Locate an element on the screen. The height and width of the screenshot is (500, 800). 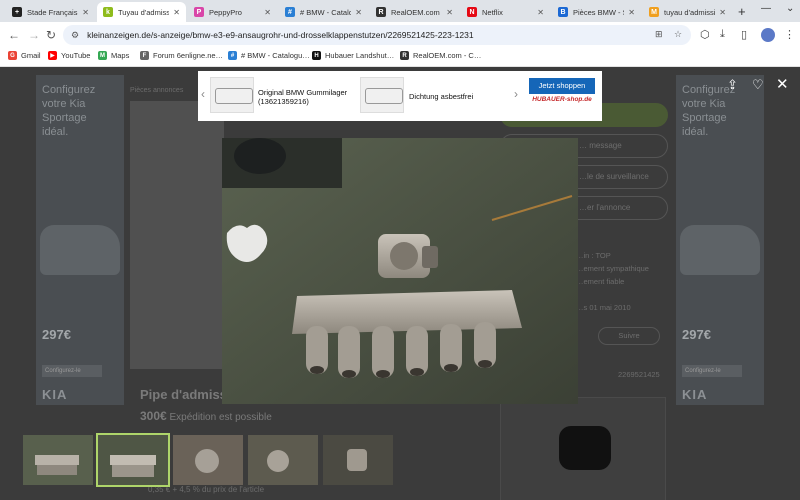
share-icon: ⇪ is located at coordinates (732, 85).